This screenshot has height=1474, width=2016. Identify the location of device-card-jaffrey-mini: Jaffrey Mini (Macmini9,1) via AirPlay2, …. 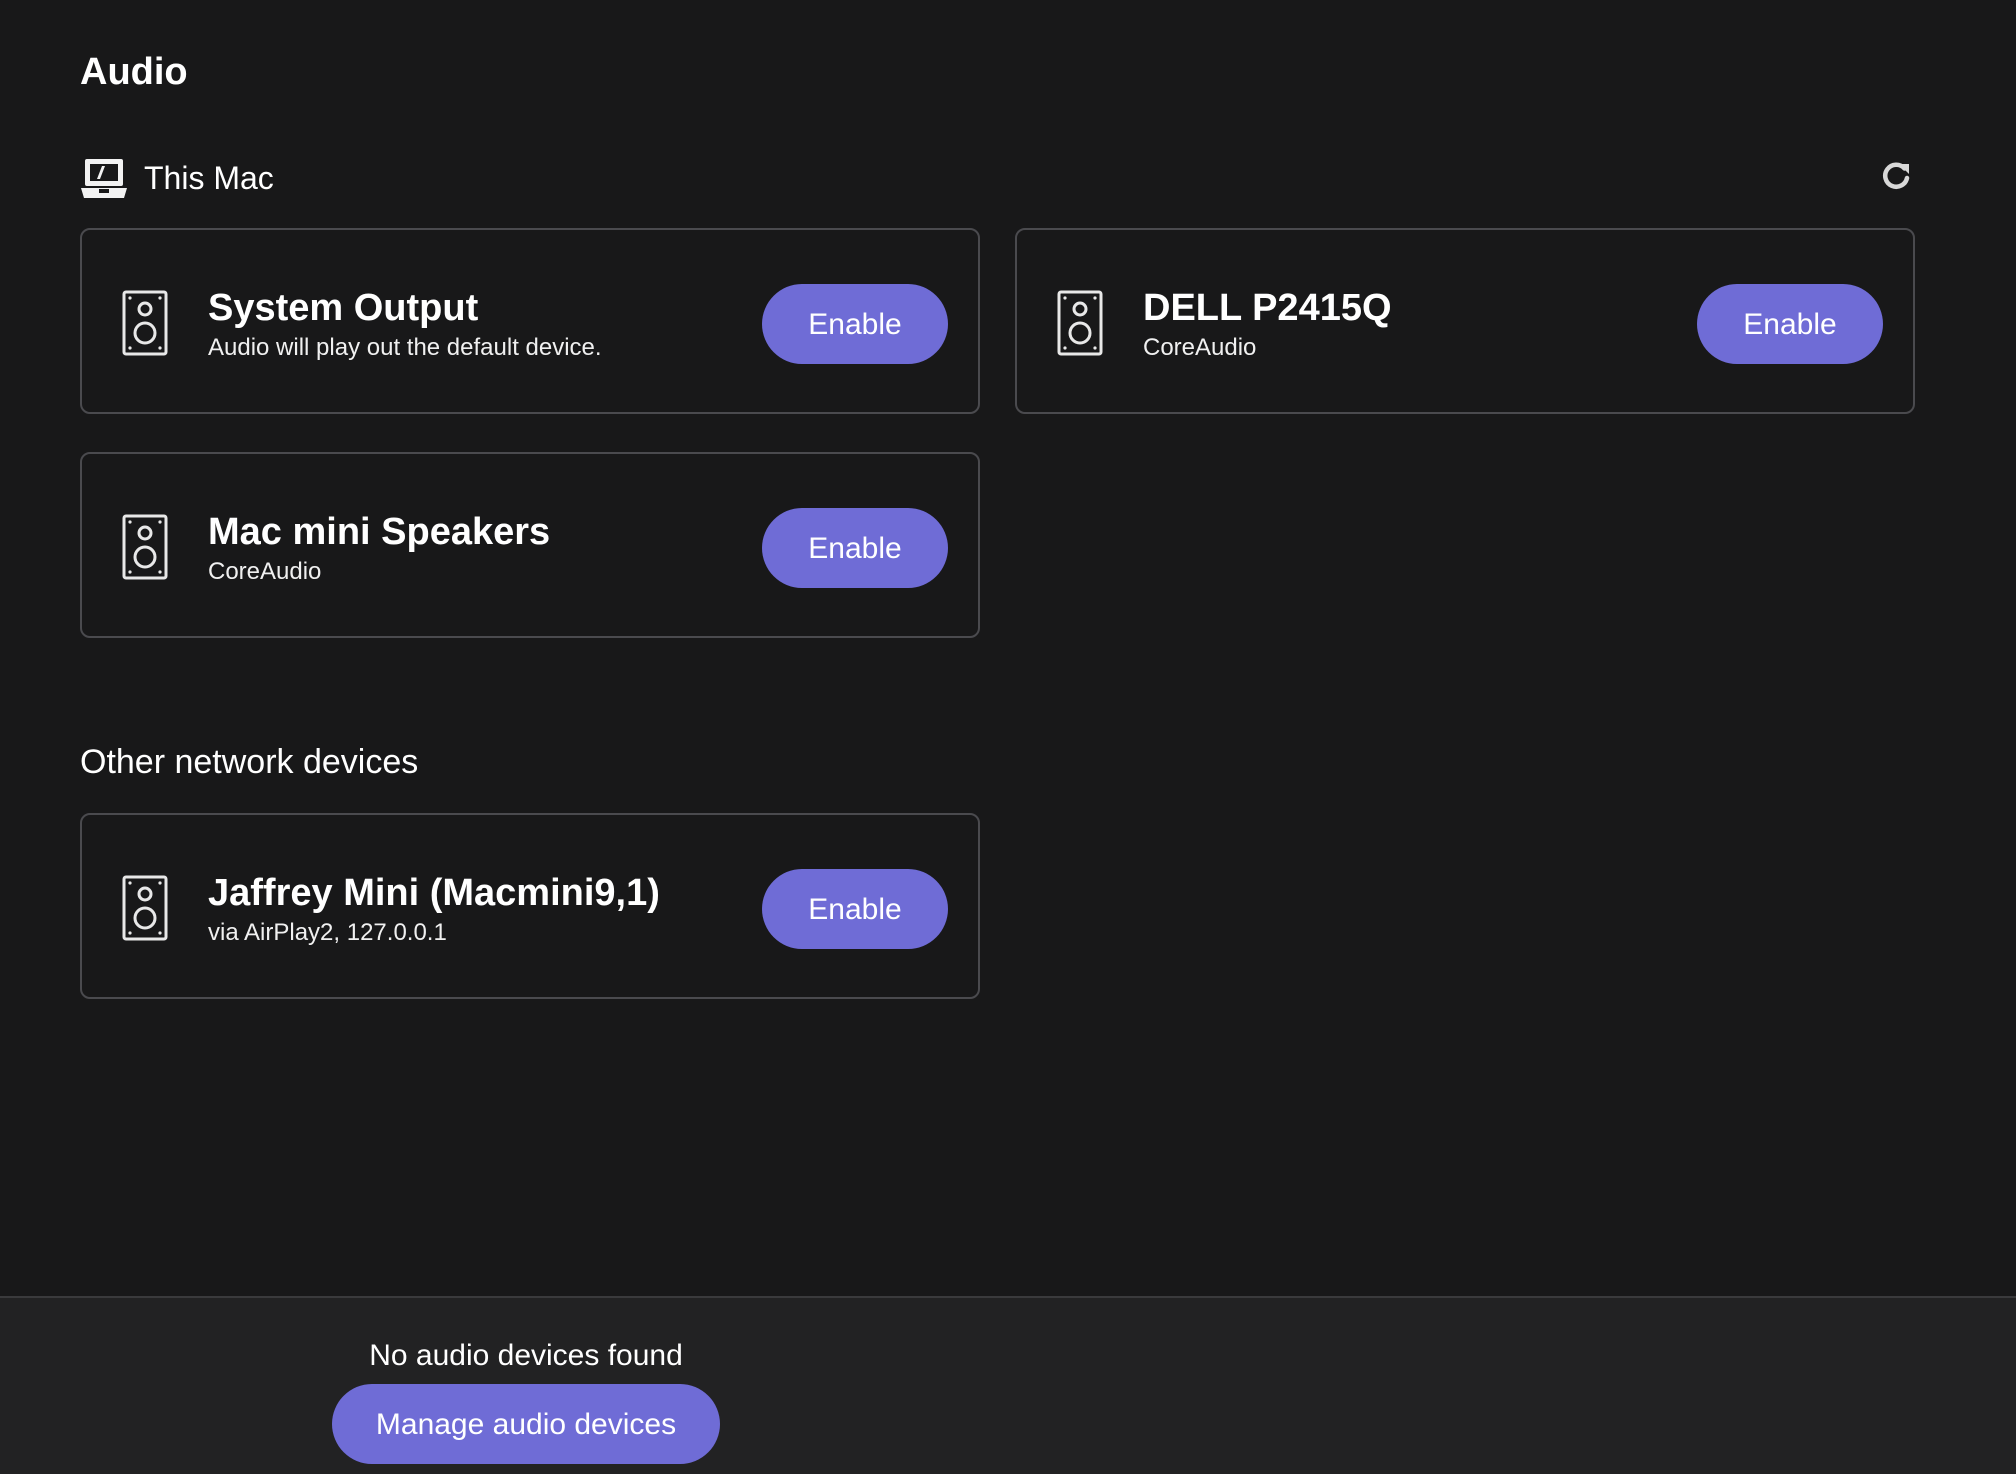
(530, 906).